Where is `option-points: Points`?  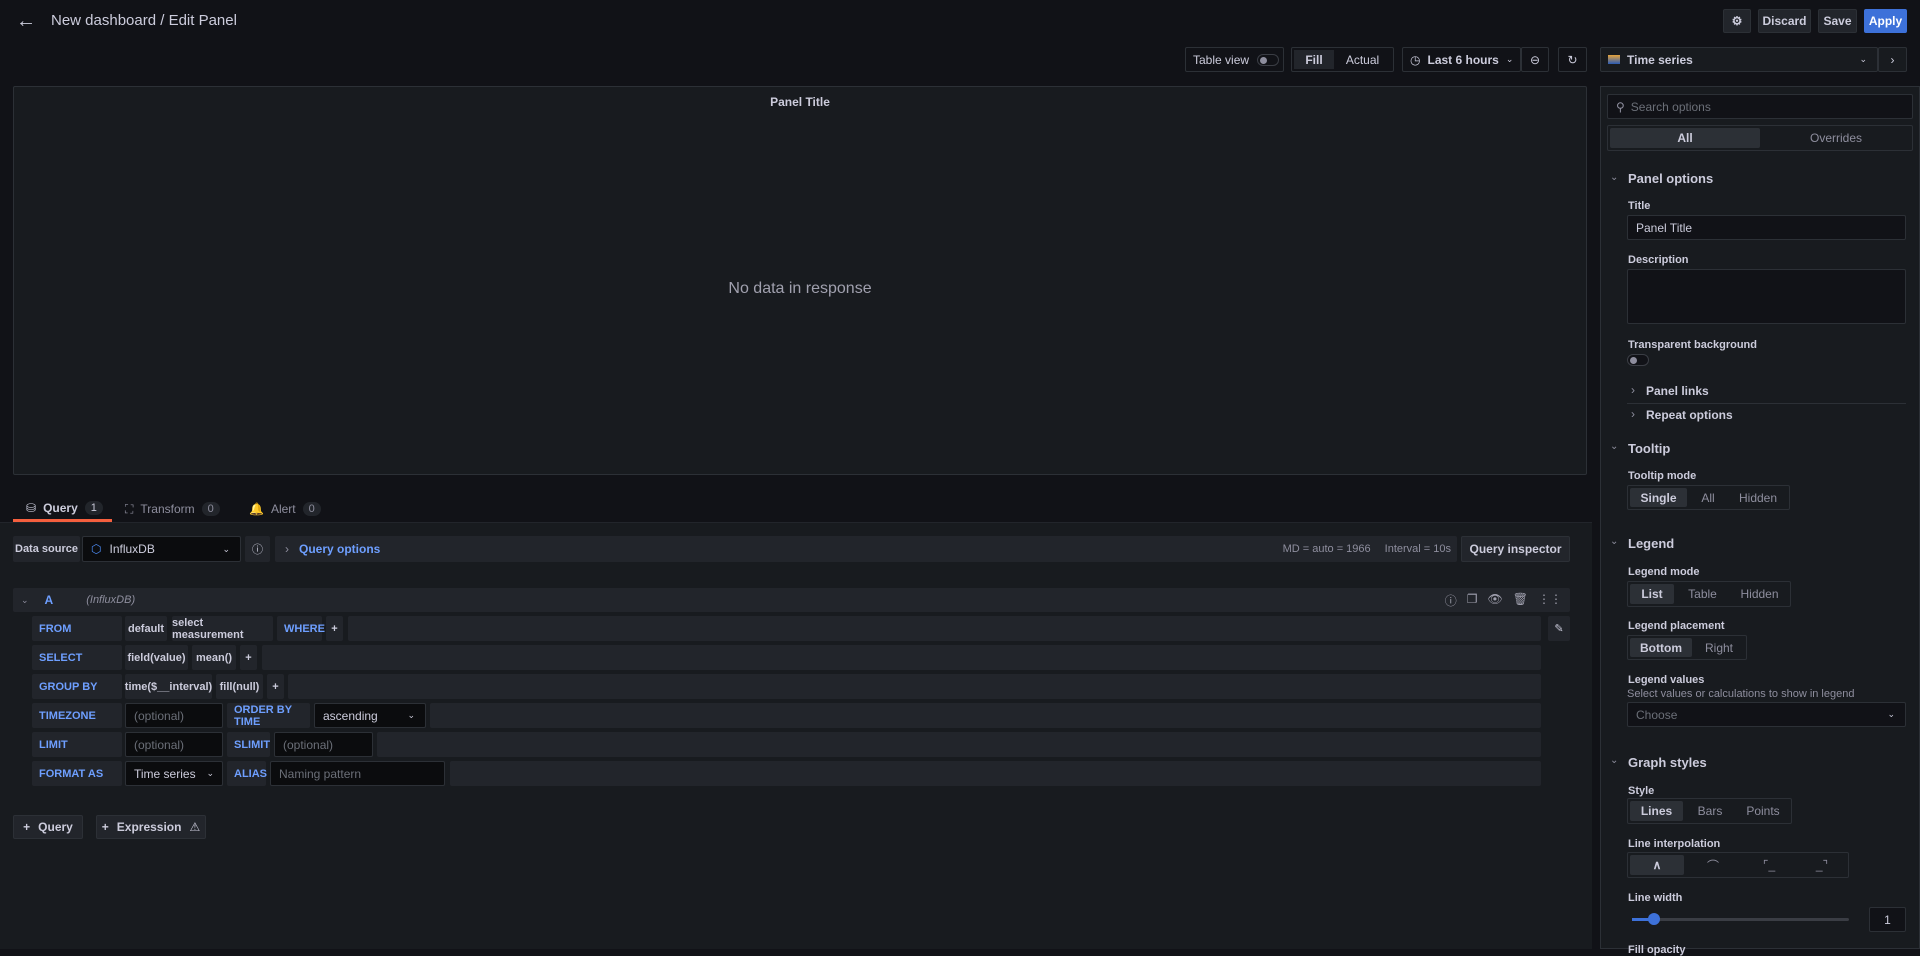
option-points: Points is located at coordinates (1763, 811).